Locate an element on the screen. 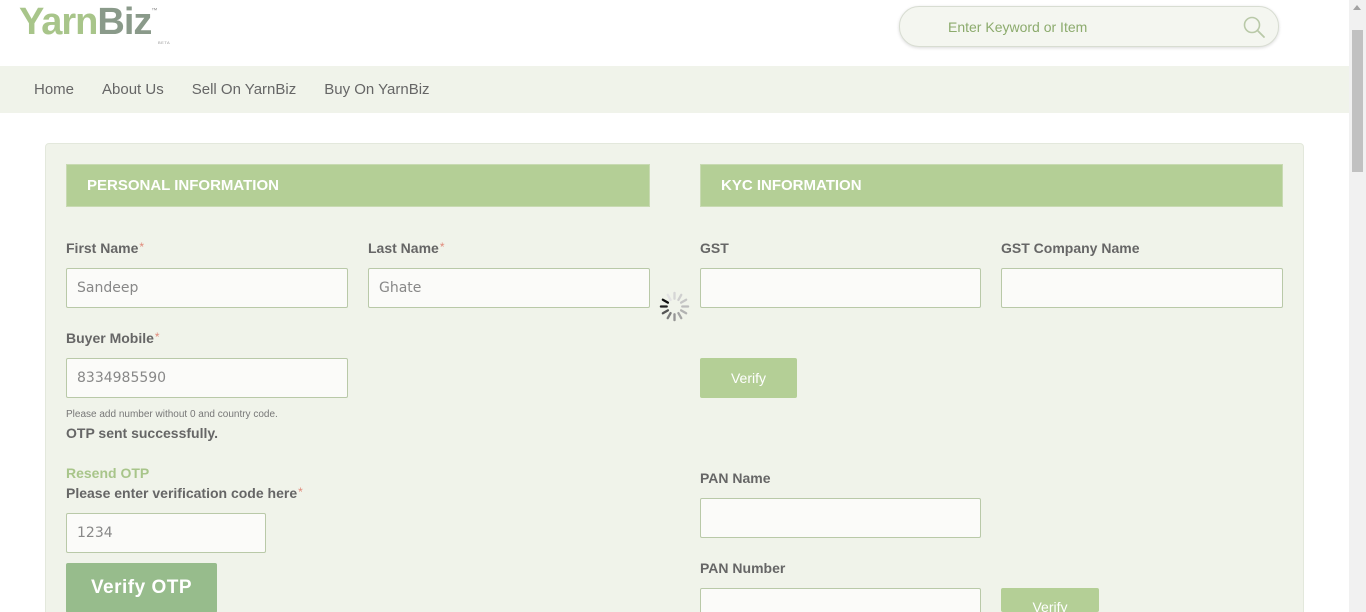  first-name-label-text: First Name is located at coordinates (102, 248).